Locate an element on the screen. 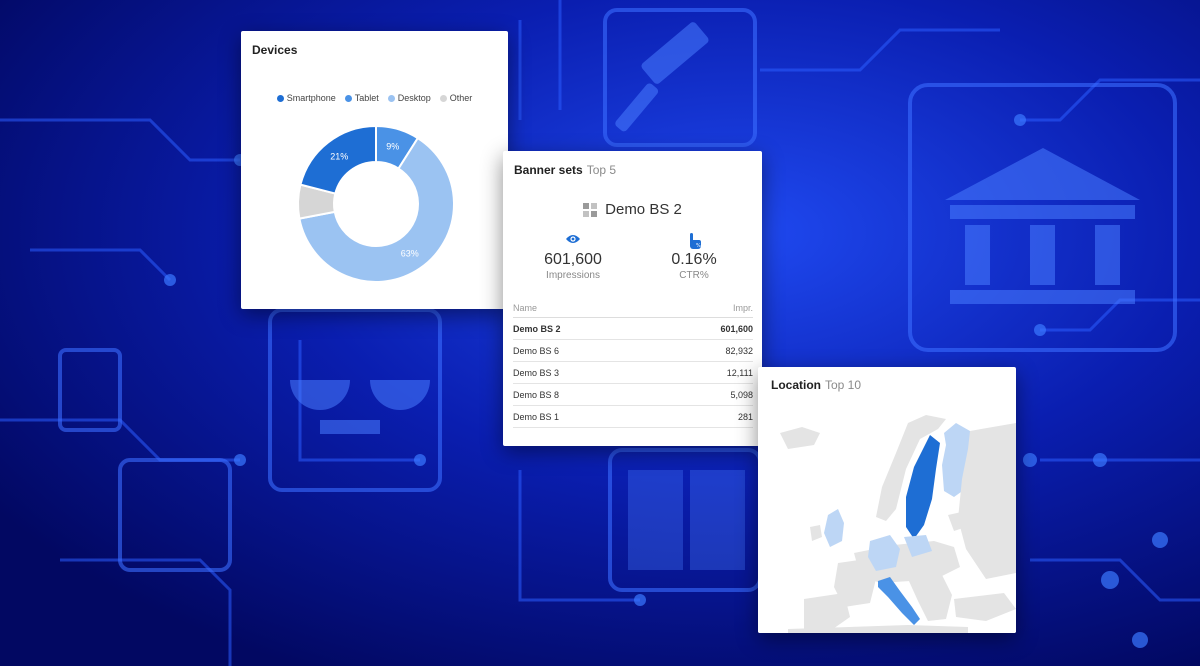 Image resolution: width=1200 pixels, height=666 pixels. slice-label-smartphone: 21% is located at coordinates (339, 157).